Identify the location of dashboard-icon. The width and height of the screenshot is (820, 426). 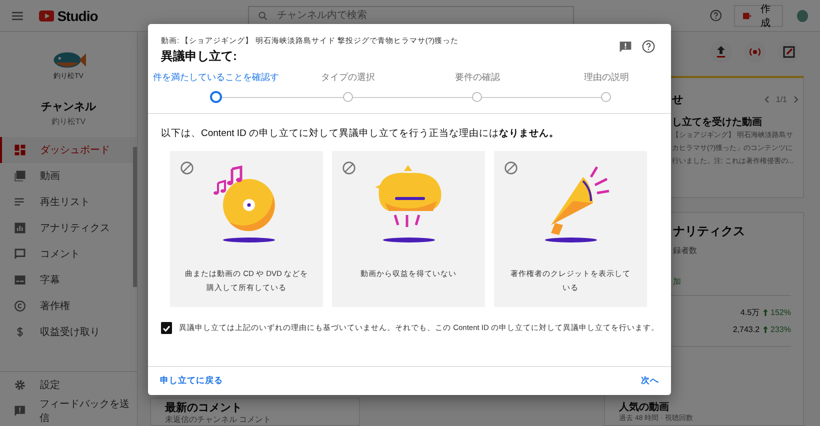
(20, 150).